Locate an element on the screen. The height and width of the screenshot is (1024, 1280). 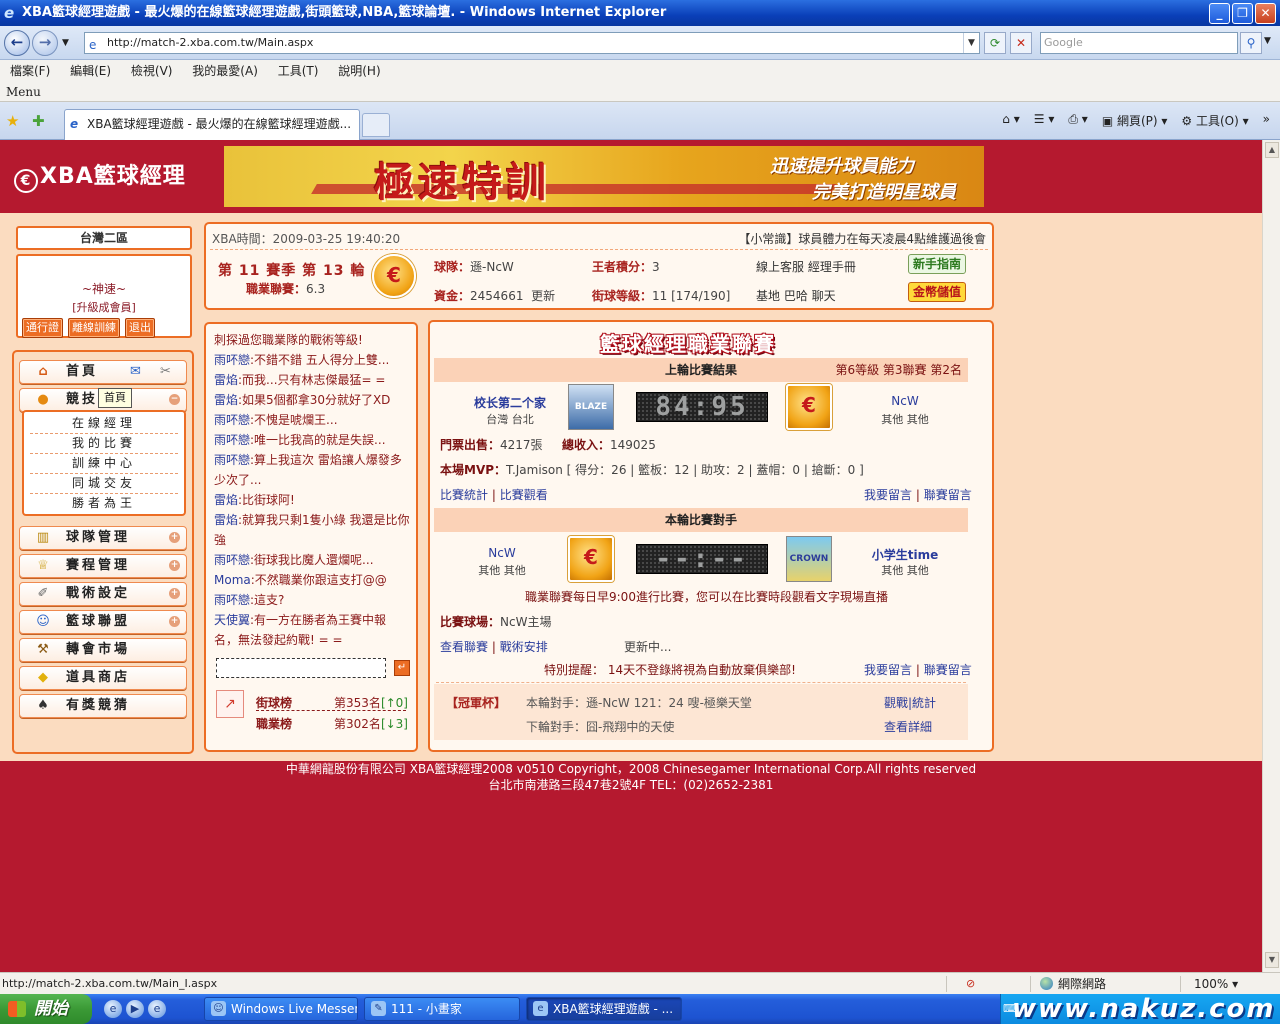
menu-tools: 工具(T) is located at coordinates (298, 71).